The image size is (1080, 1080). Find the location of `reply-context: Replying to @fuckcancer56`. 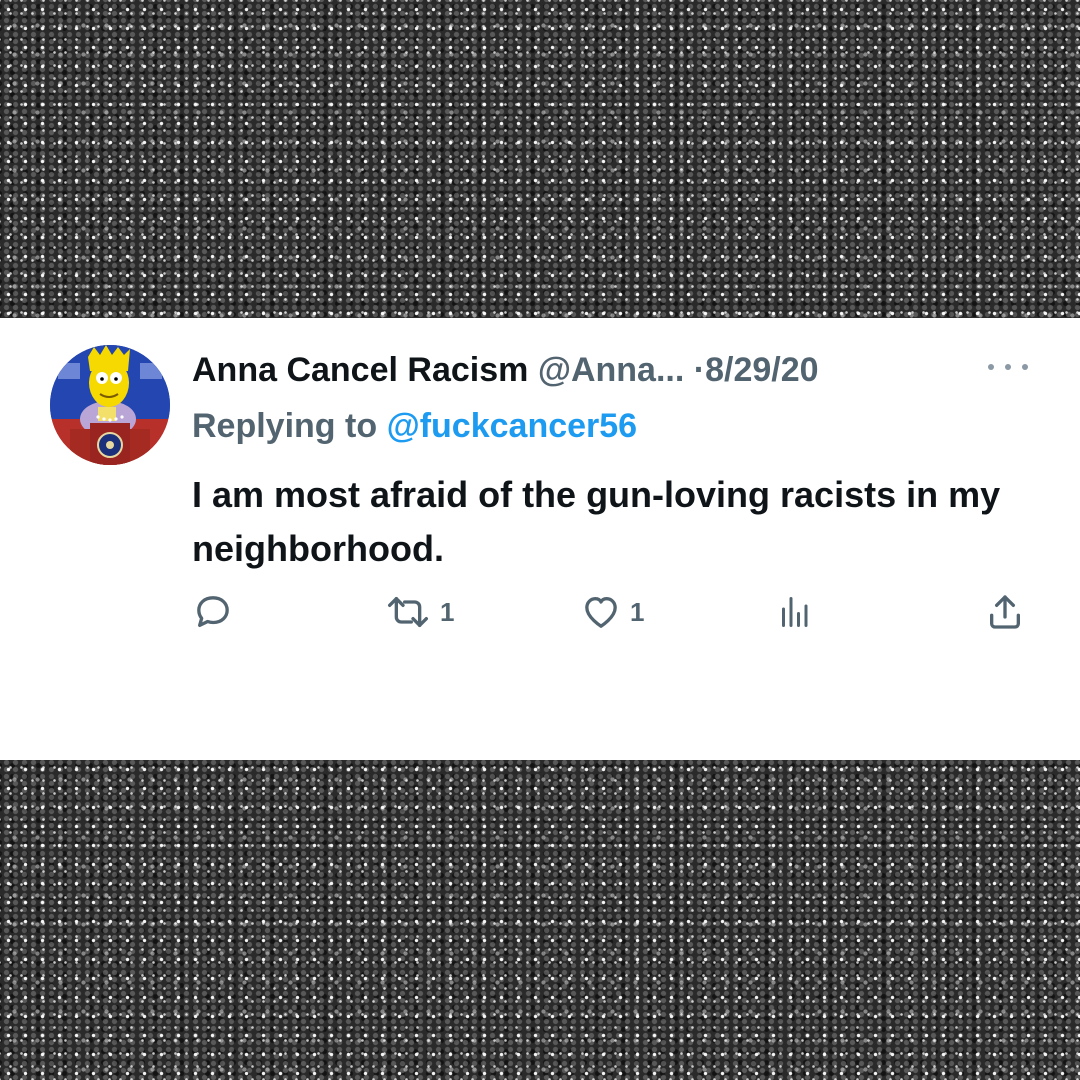

reply-context: Replying to @fuckcancer56 is located at coordinates (414, 426).